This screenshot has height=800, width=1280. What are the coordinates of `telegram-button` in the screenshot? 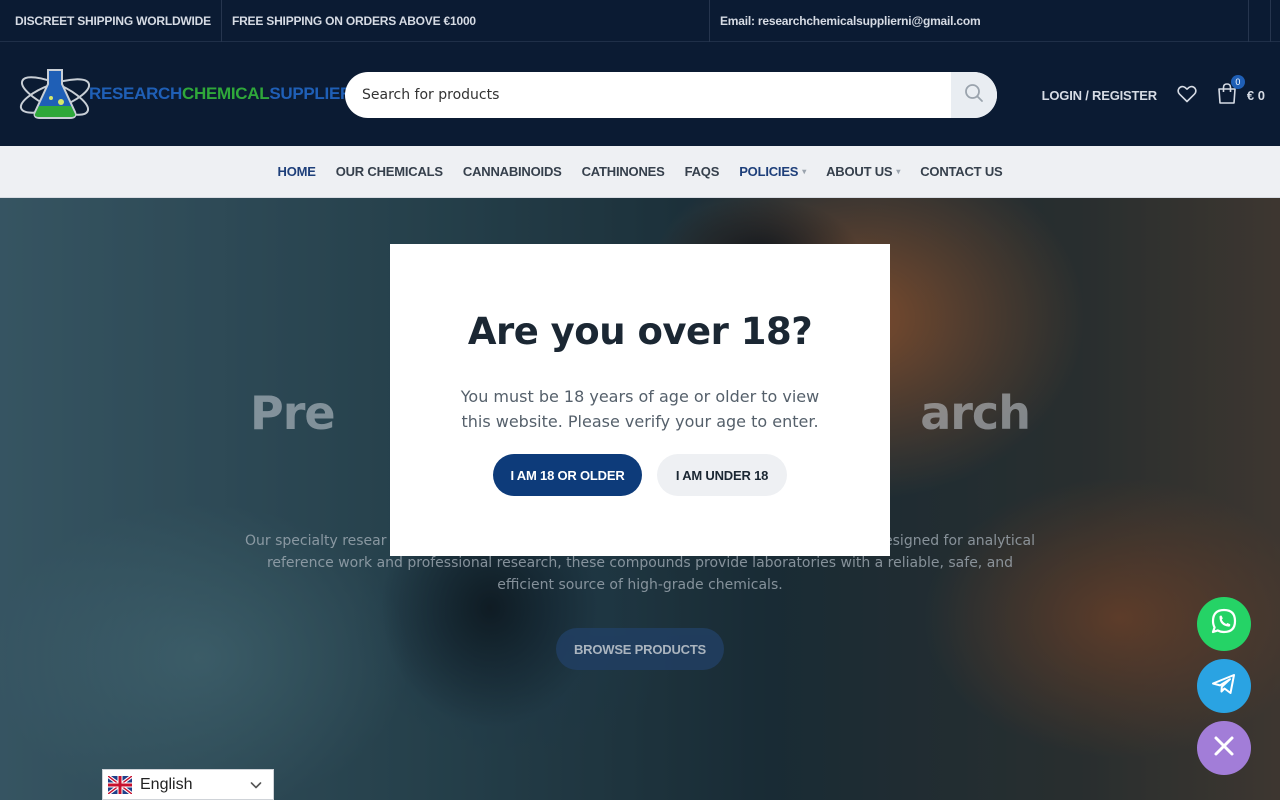 It's located at (1224, 686).